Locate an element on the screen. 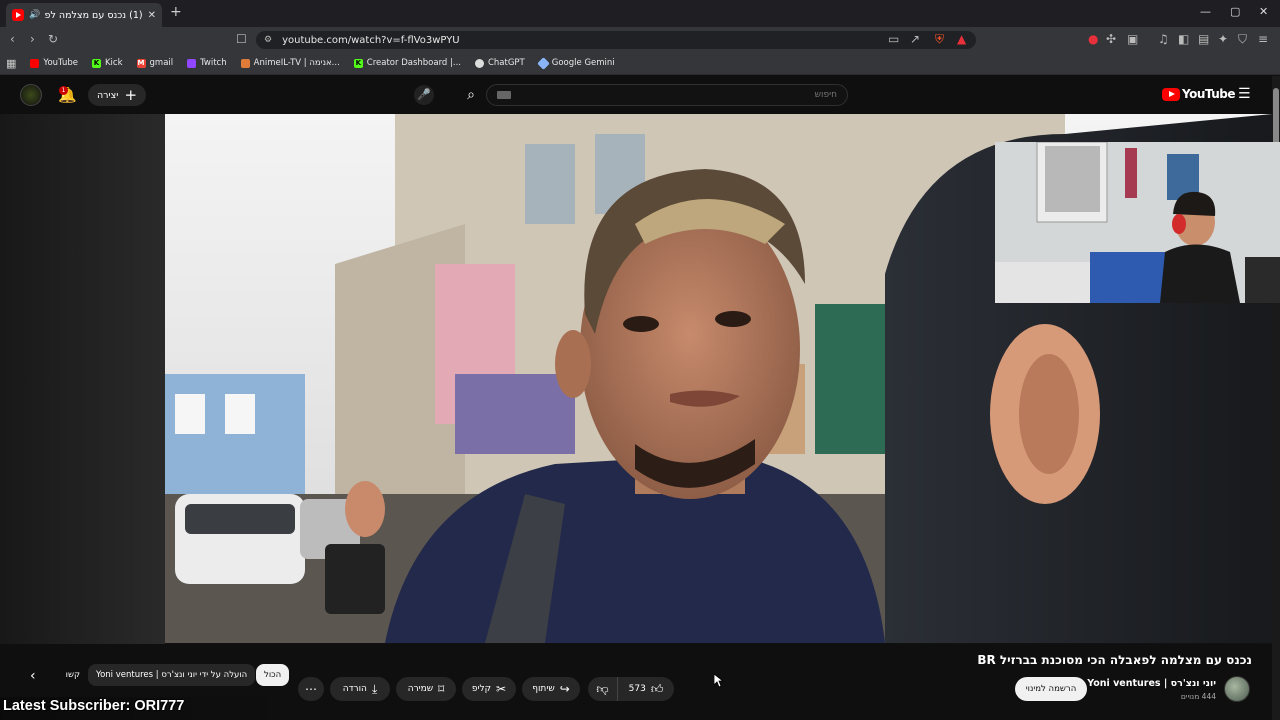 Image resolution: width=1280 pixels, height=720 pixels. webcam-illustration is located at coordinates (1137, 222).